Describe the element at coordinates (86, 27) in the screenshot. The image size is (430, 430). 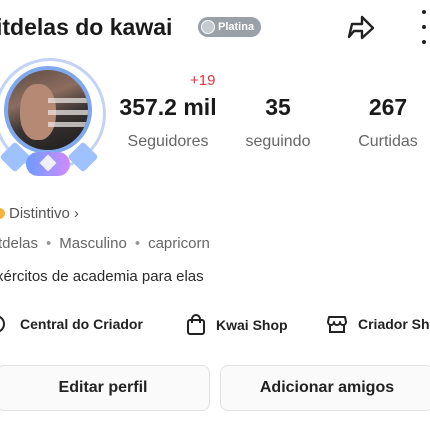
I see `profile-username: itdelas do kawai` at that location.